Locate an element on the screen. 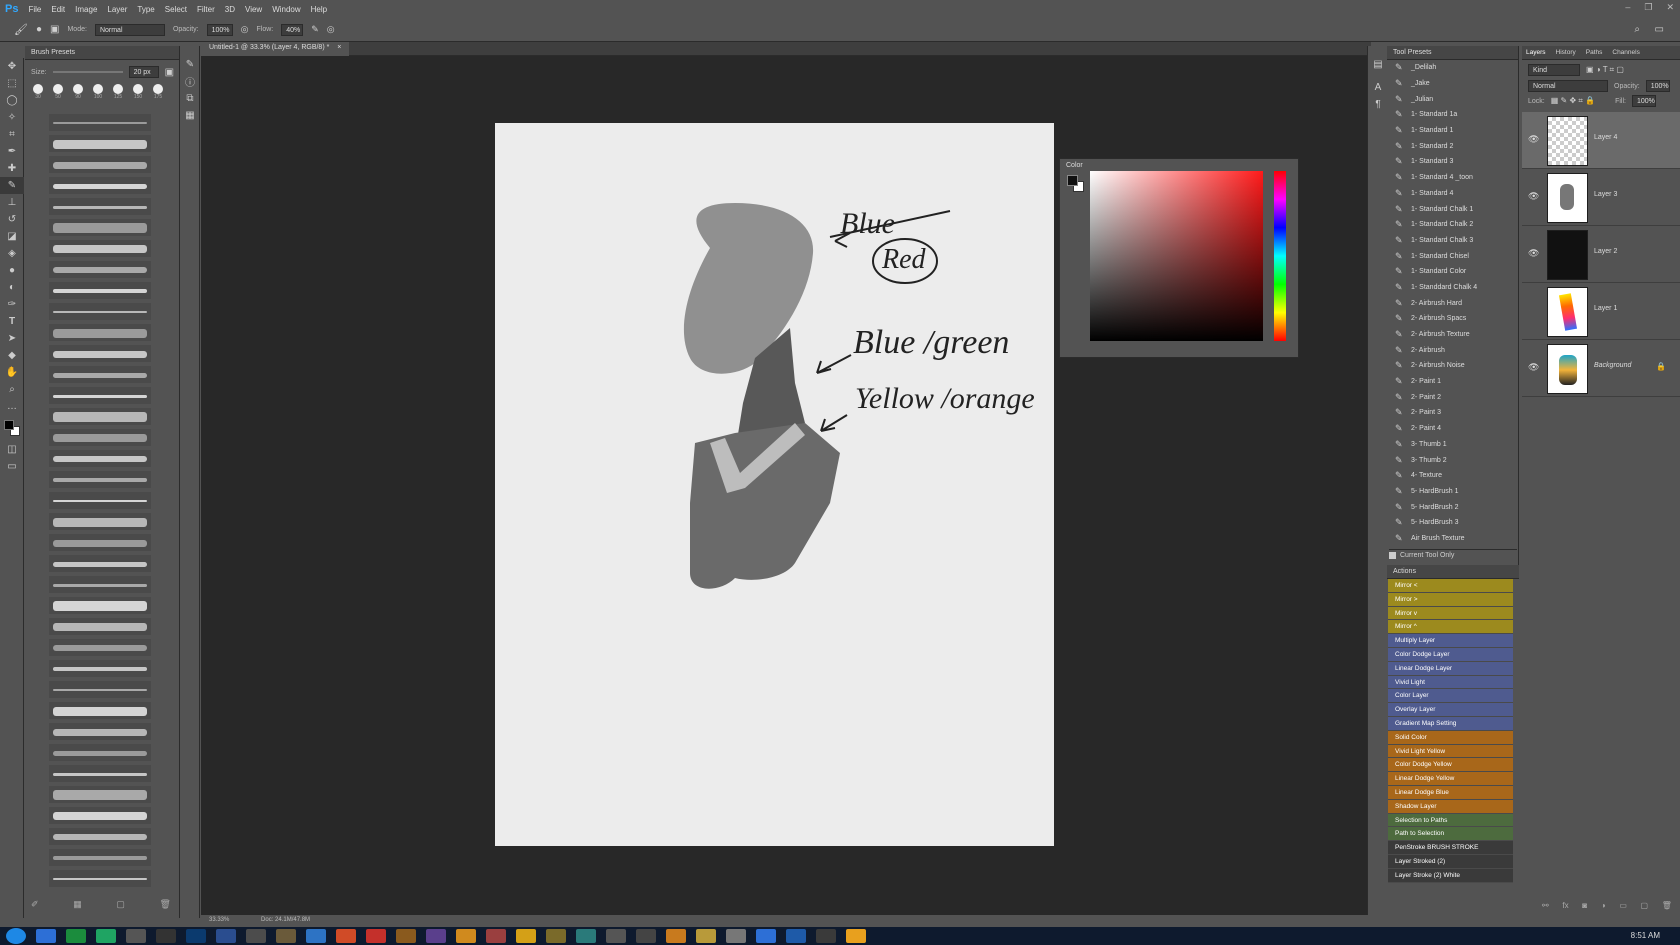 Image resolution: width=1680 pixels, height=945 pixels. hue-slider is located at coordinates (1280, 256).